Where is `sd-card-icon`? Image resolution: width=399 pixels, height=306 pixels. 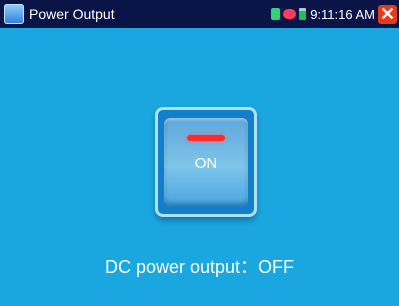
sd-card-icon is located at coordinates (276, 14).